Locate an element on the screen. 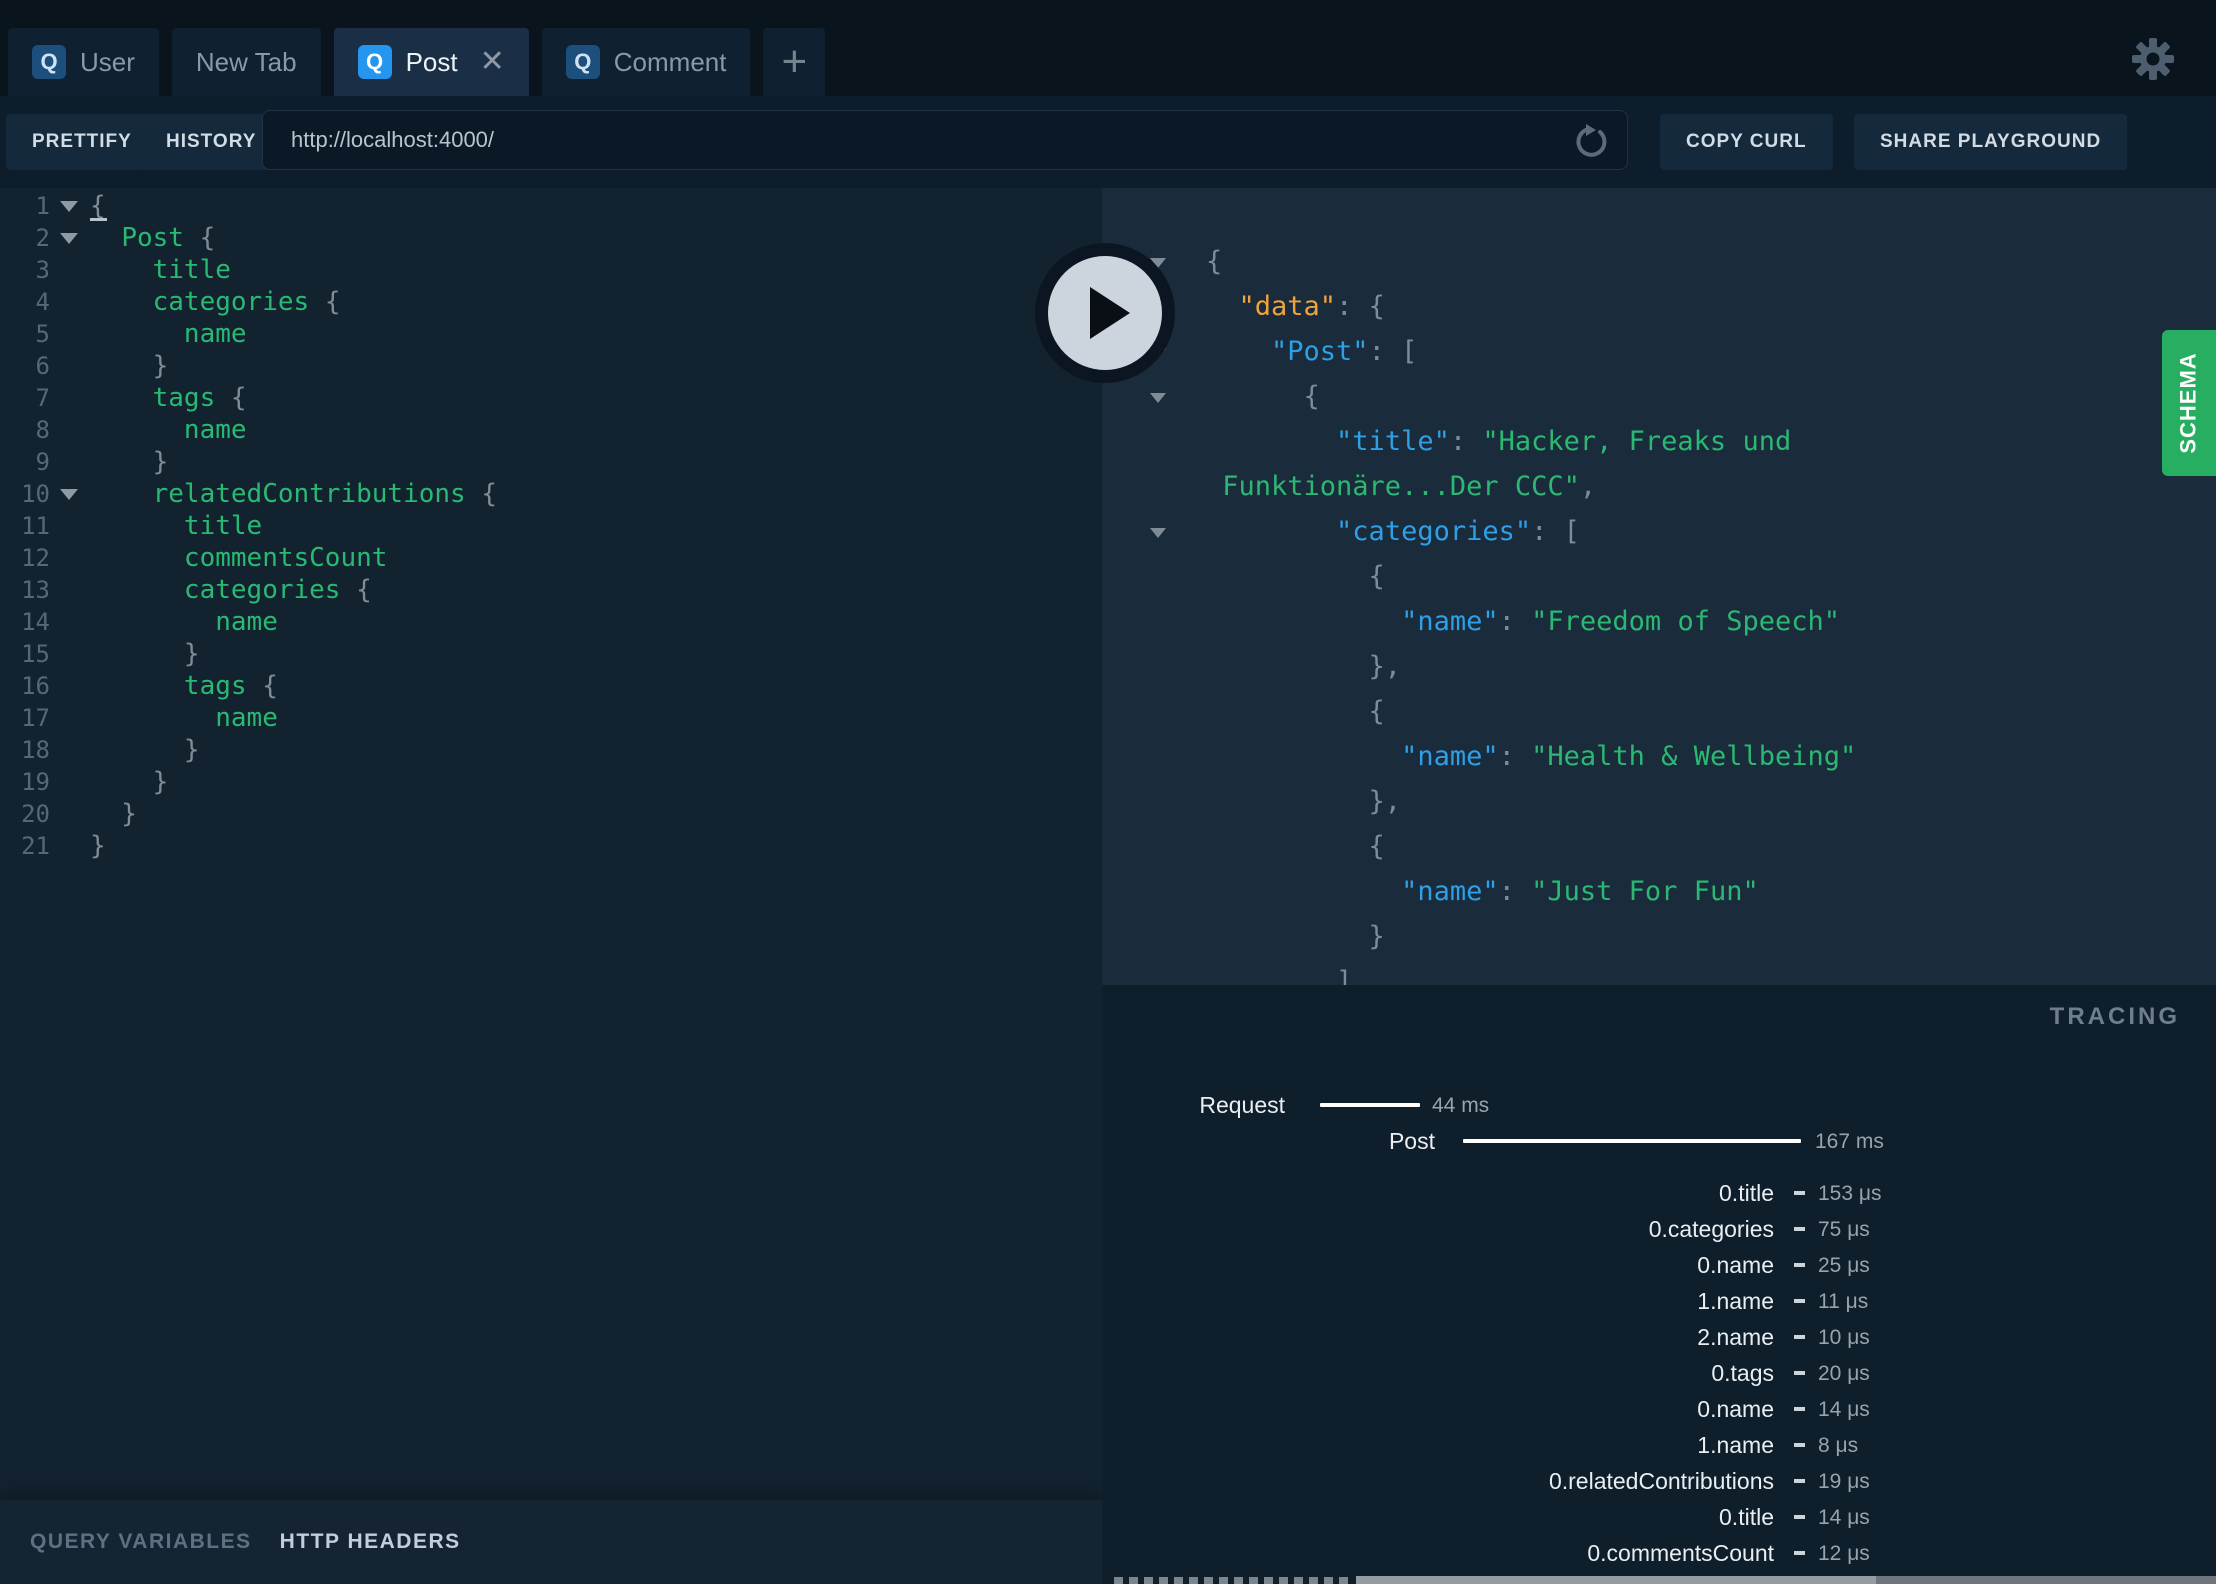  tracing-resolver-row: 0.relatedContributions 19 μs is located at coordinates (1659, 1481).